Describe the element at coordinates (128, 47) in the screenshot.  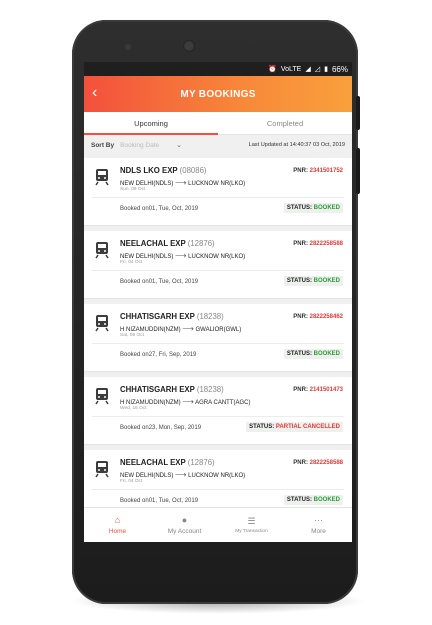
I see `front-sensor` at that location.